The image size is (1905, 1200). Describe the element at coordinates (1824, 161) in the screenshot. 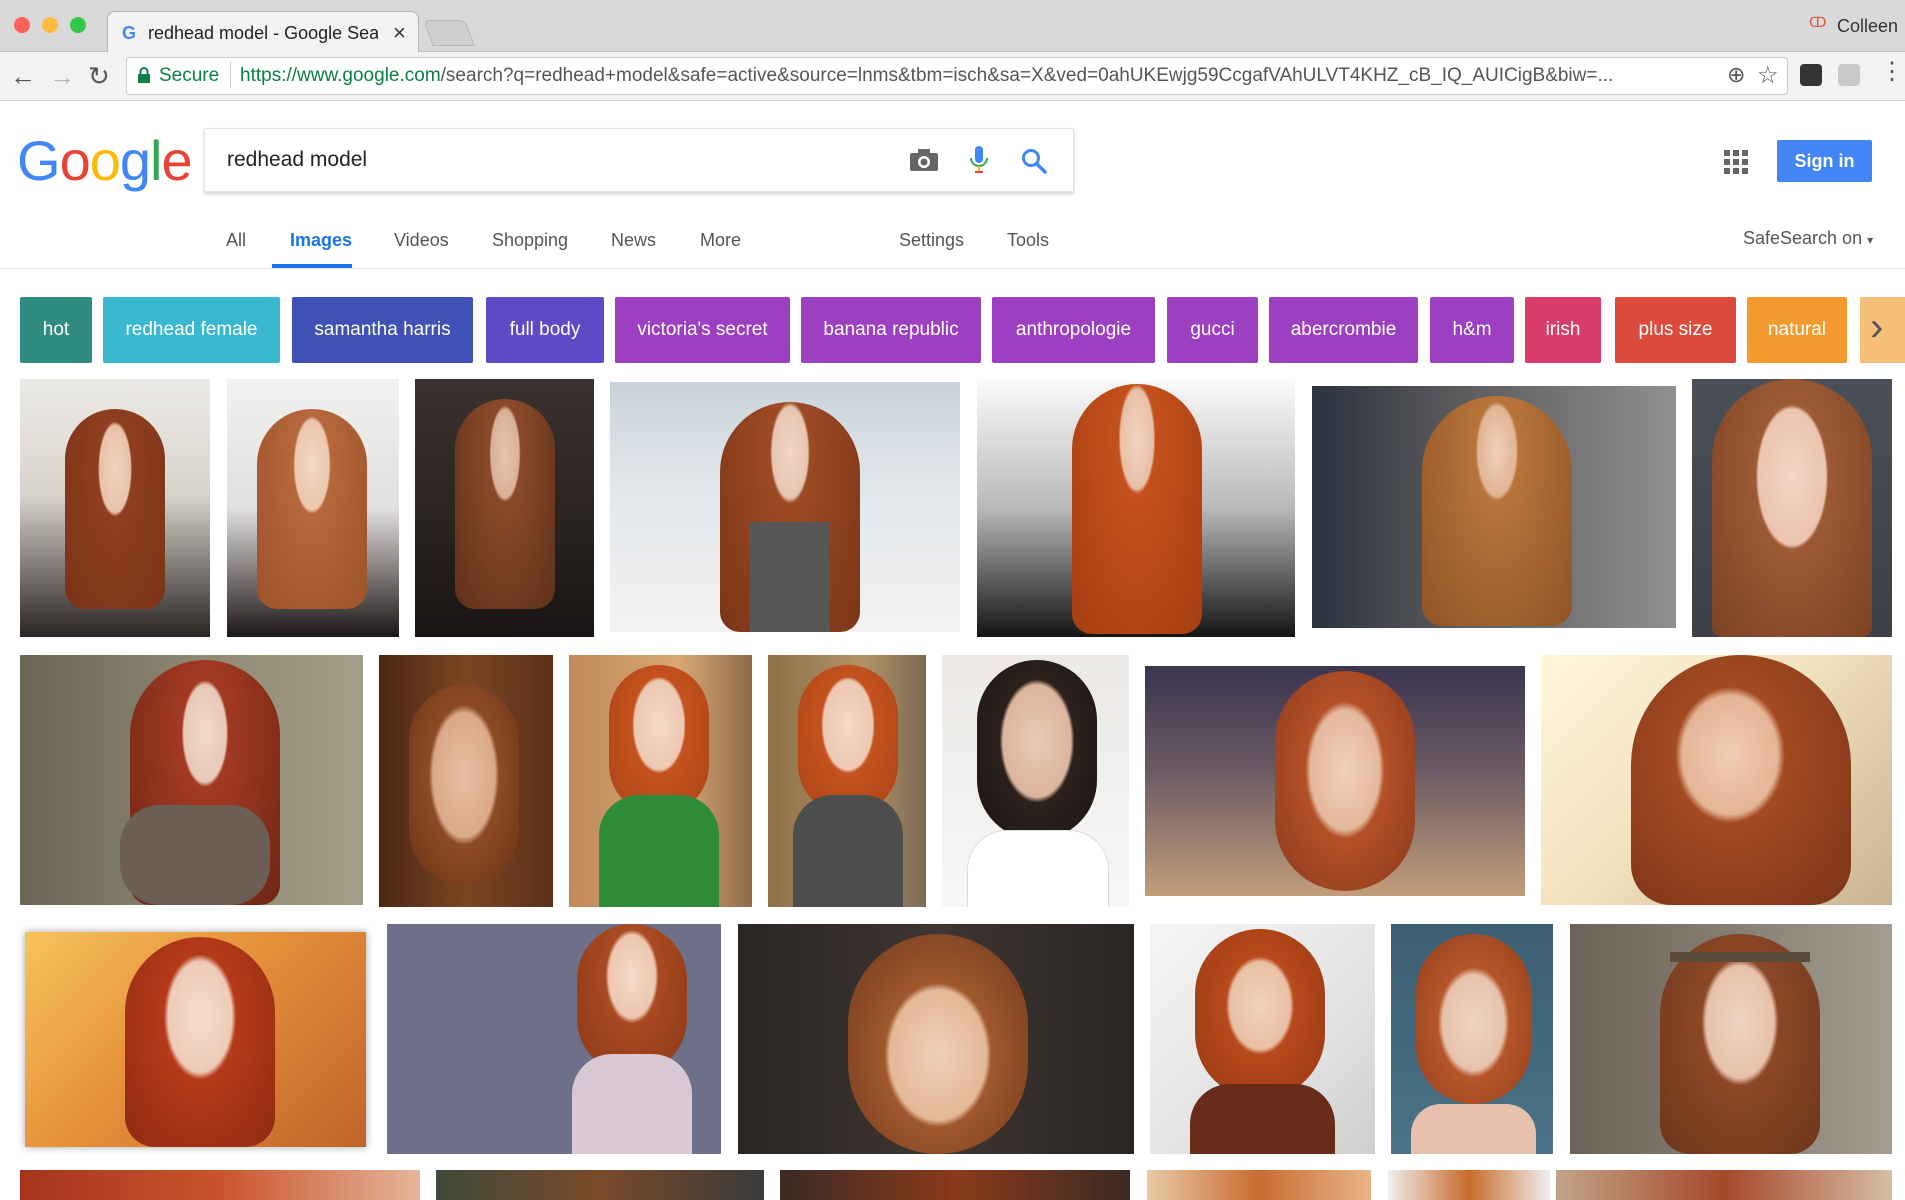

I see `sign-in-button: Sign in` at that location.